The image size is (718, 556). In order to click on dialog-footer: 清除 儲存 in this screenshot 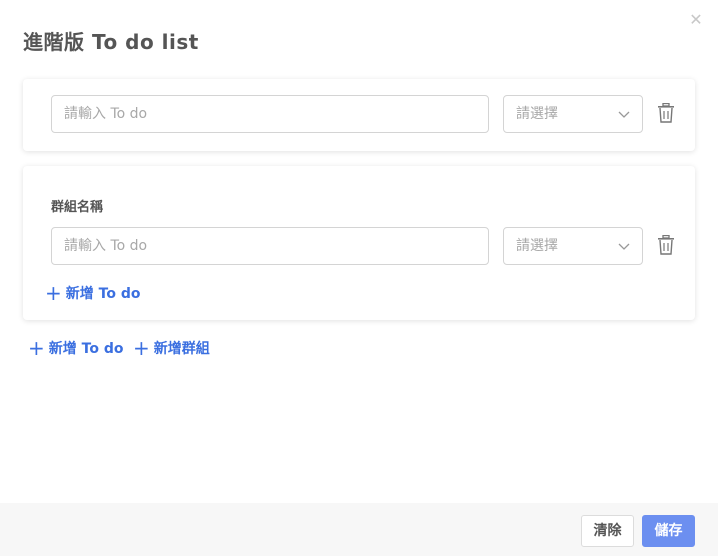, I will do `click(359, 529)`.